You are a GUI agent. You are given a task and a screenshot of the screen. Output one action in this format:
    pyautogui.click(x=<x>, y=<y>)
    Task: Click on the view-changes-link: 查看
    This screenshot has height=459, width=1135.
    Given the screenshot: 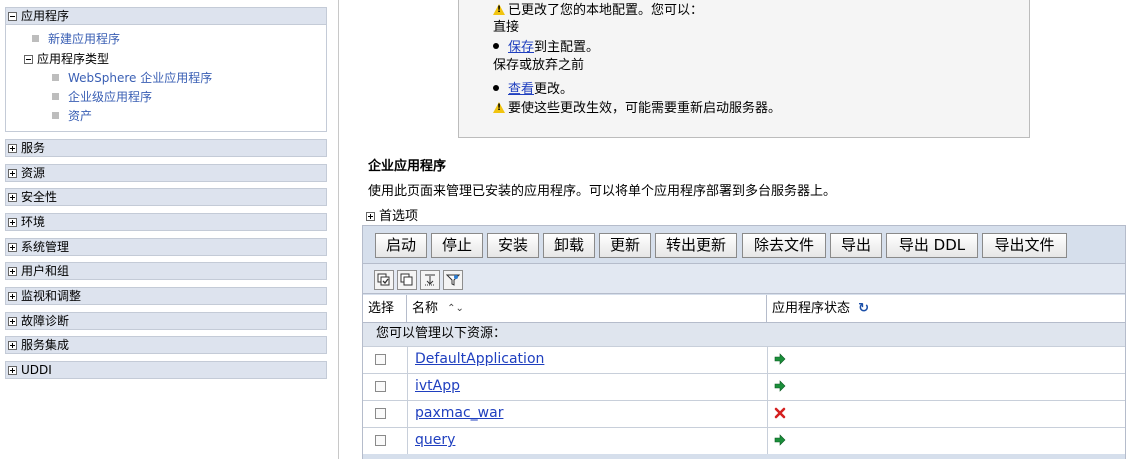 What is the action you would take?
    pyautogui.click(x=521, y=89)
    